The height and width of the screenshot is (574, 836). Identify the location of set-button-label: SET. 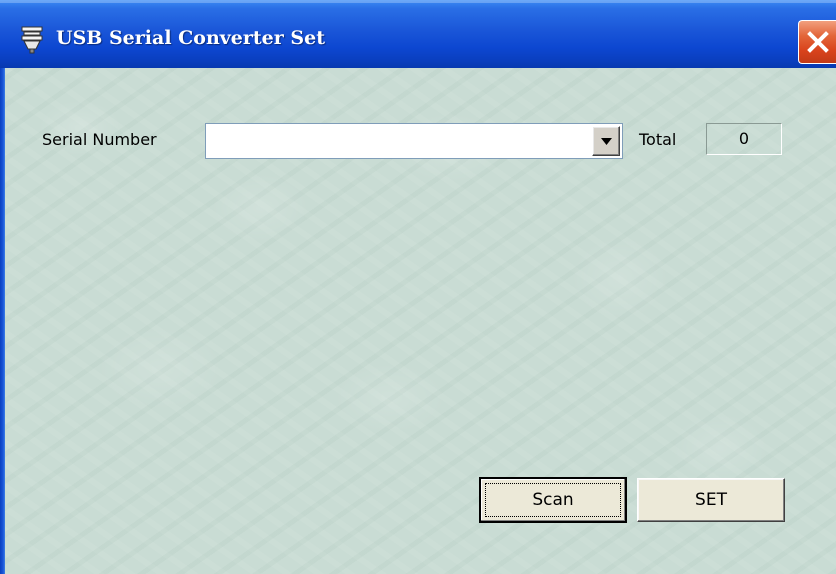
(711, 500).